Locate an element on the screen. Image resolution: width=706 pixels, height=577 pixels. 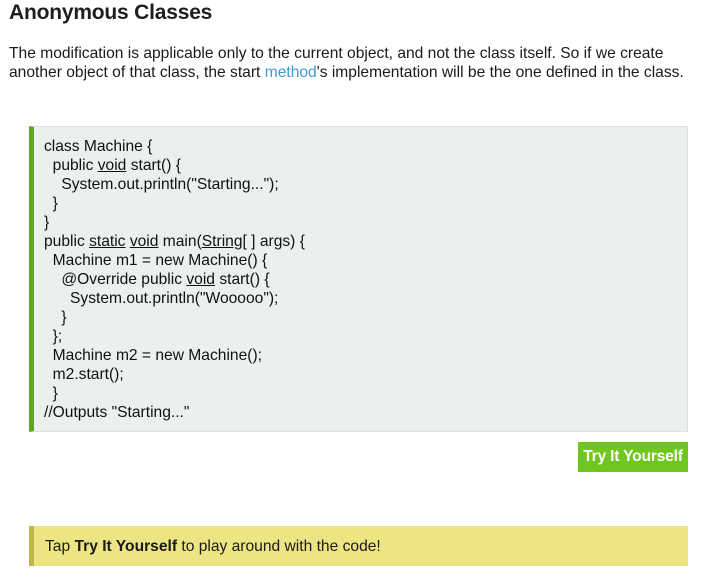
code-line: Machine m1 = new Machine() { is located at coordinates (174, 260).